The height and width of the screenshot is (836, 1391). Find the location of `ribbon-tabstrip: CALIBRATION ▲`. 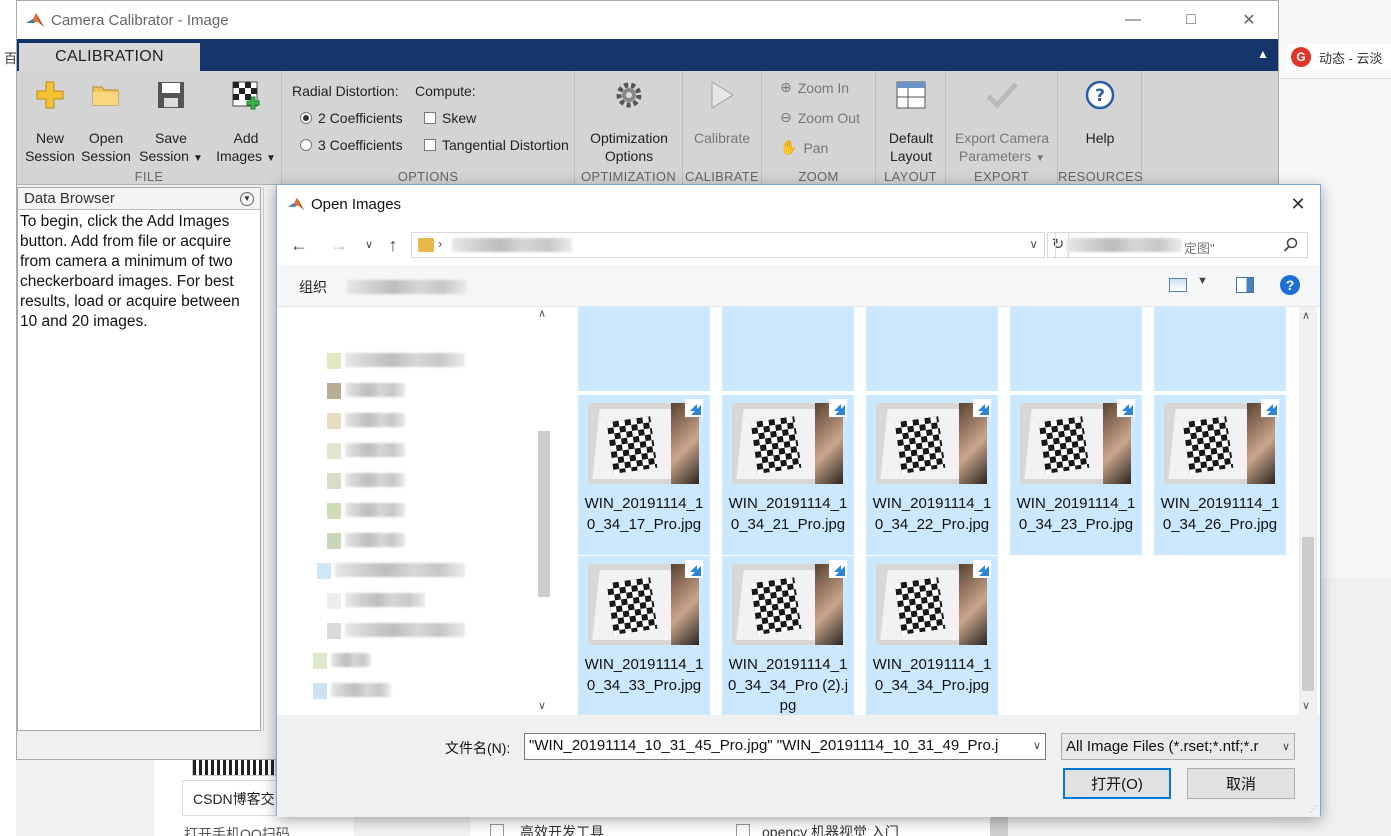

ribbon-tabstrip: CALIBRATION ▲ is located at coordinates (647, 55).